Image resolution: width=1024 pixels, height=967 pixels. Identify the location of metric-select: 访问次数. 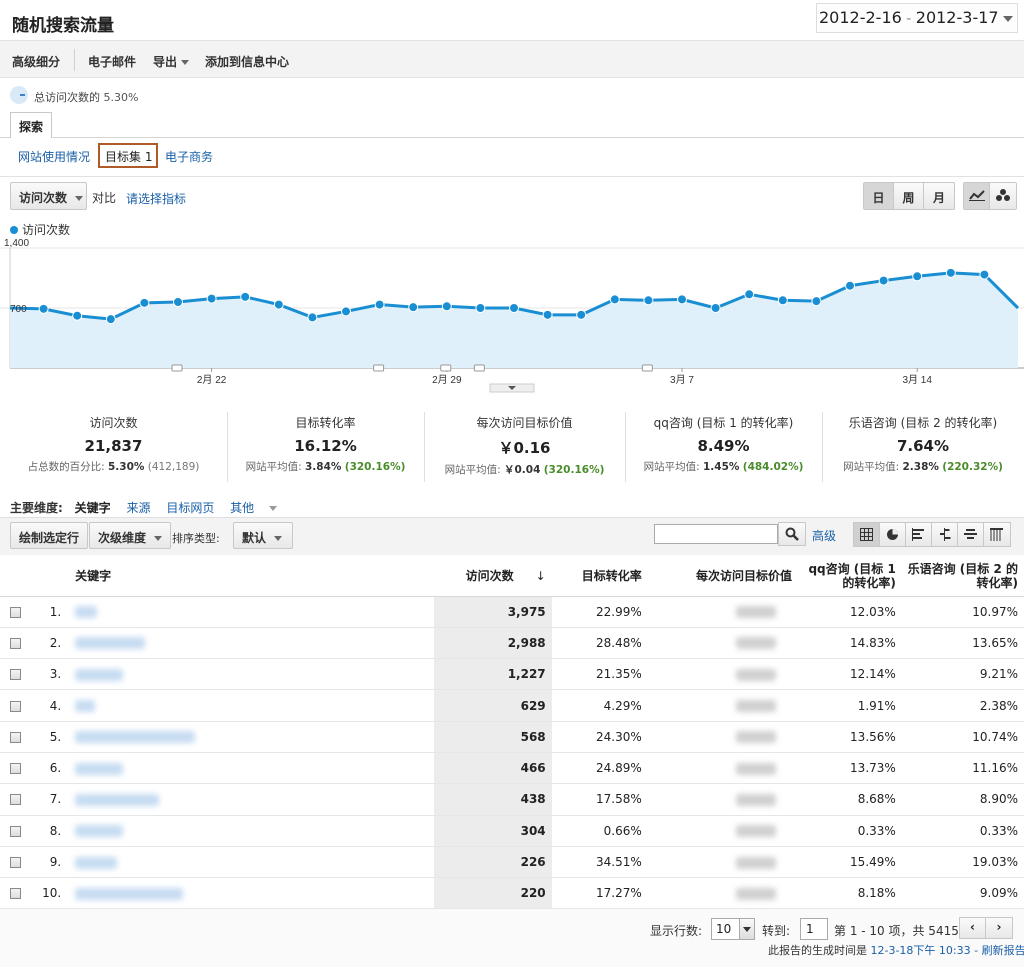
(48, 196).